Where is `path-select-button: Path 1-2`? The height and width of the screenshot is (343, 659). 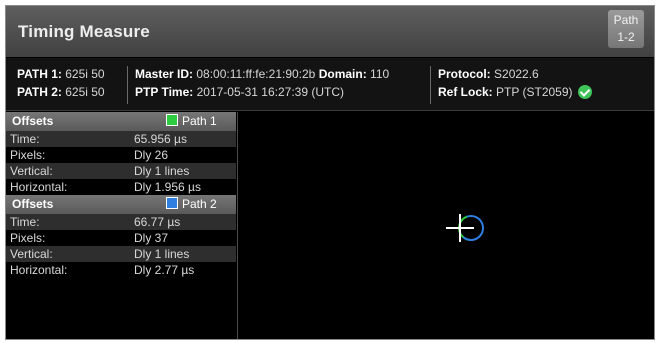 path-select-button: Path 1-2 is located at coordinates (626, 29).